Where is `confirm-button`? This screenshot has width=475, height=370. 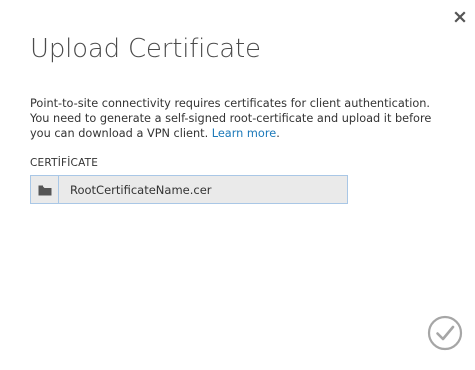
confirm-button is located at coordinates (445, 333).